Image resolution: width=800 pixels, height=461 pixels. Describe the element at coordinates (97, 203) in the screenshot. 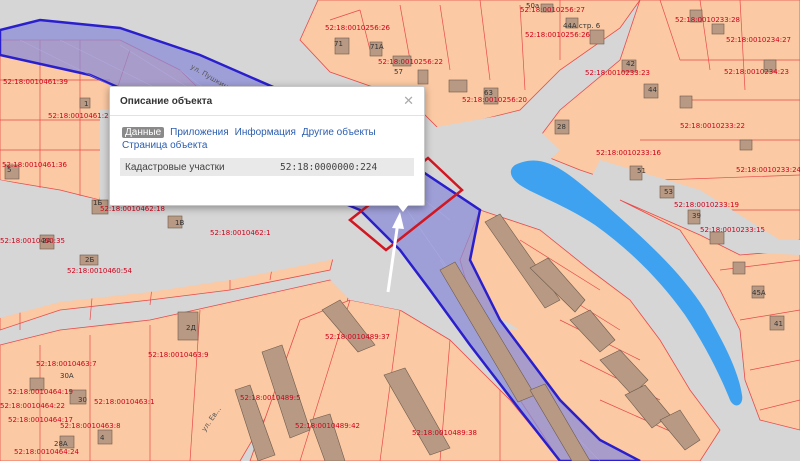

I see `house-number: 1Б` at that location.